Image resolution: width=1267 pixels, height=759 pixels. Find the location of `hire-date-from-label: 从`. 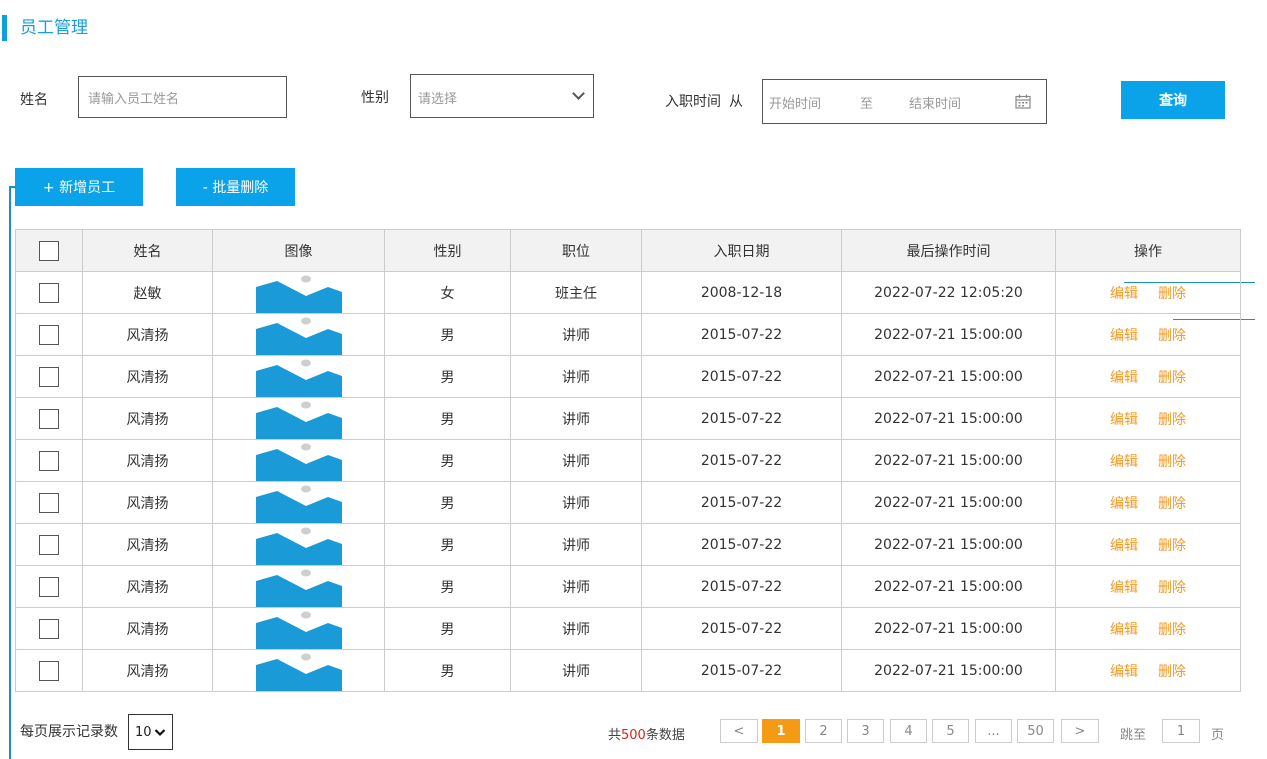

hire-date-from-label: 从 is located at coordinates (736, 102).